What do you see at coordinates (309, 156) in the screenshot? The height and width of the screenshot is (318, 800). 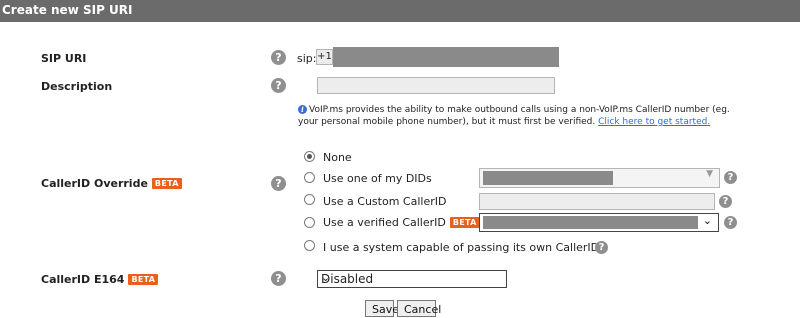 I see `radio-none` at bounding box center [309, 156].